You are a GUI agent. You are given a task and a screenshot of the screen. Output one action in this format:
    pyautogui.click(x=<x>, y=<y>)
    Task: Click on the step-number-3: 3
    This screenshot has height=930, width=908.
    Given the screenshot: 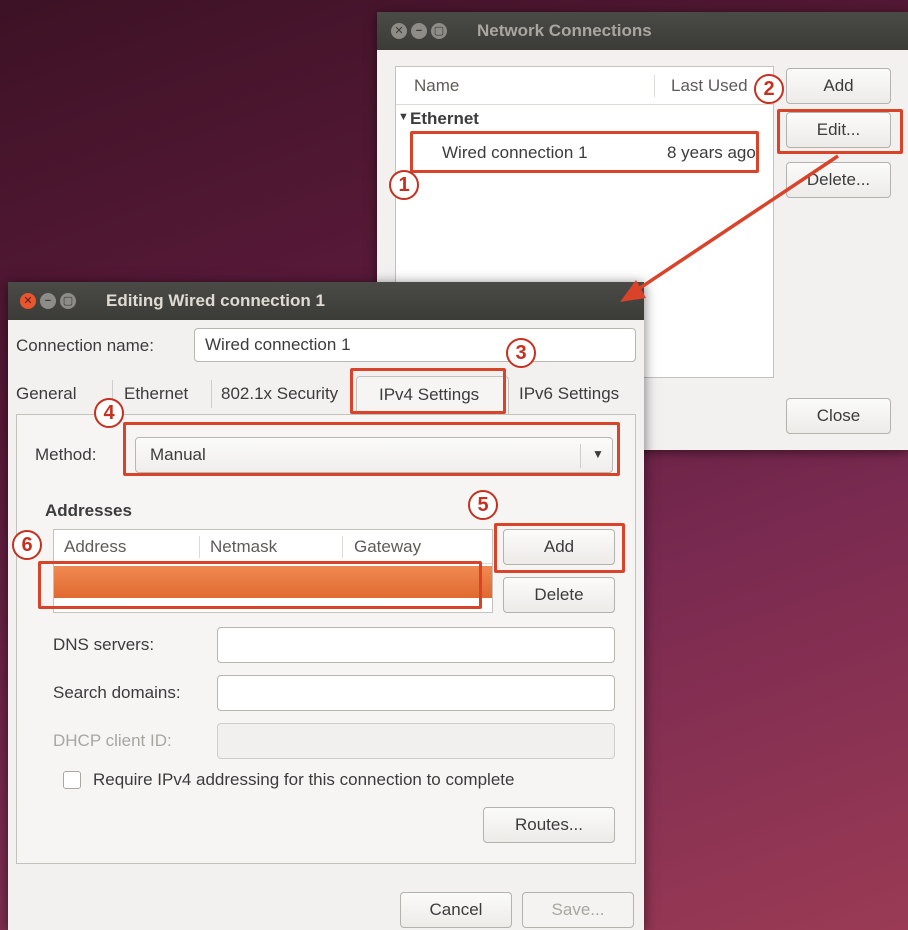 What is the action you would take?
    pyautogui.click(x=521, y=353)
    